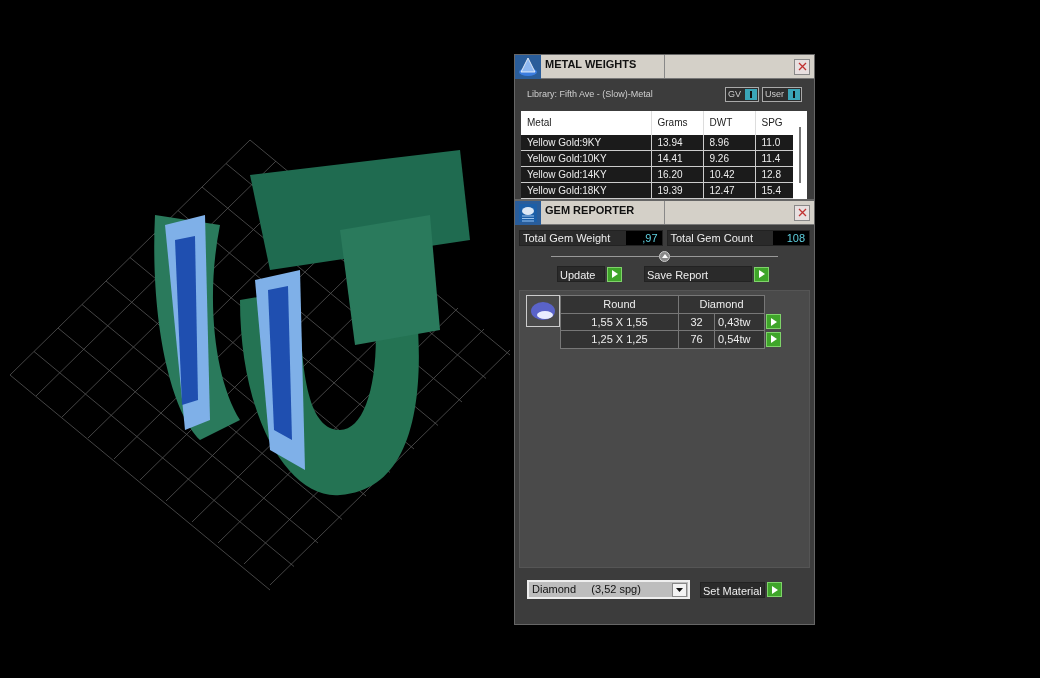 Image resolution: width=1040 pixels, height=678 pixels. I want to click on library-label: Library: Fifth Ave - (Slow)-Metal, so click(590, 94).